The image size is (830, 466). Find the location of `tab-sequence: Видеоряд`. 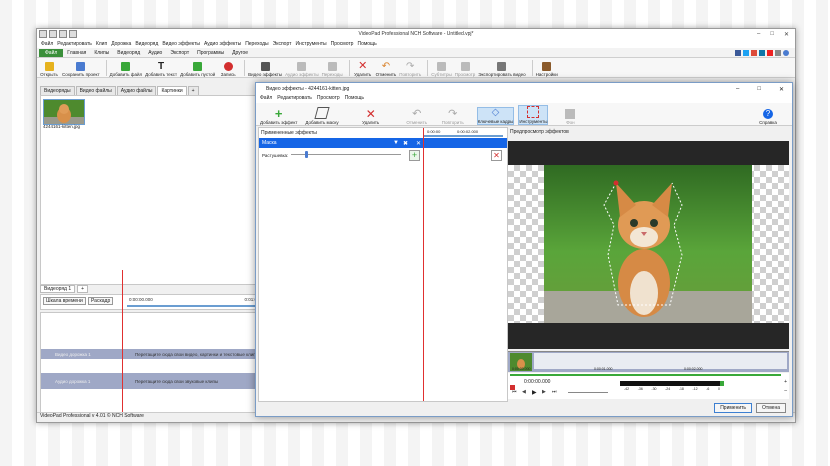

tab-sequence: Видеоряд is located at coordinates (128, 53).